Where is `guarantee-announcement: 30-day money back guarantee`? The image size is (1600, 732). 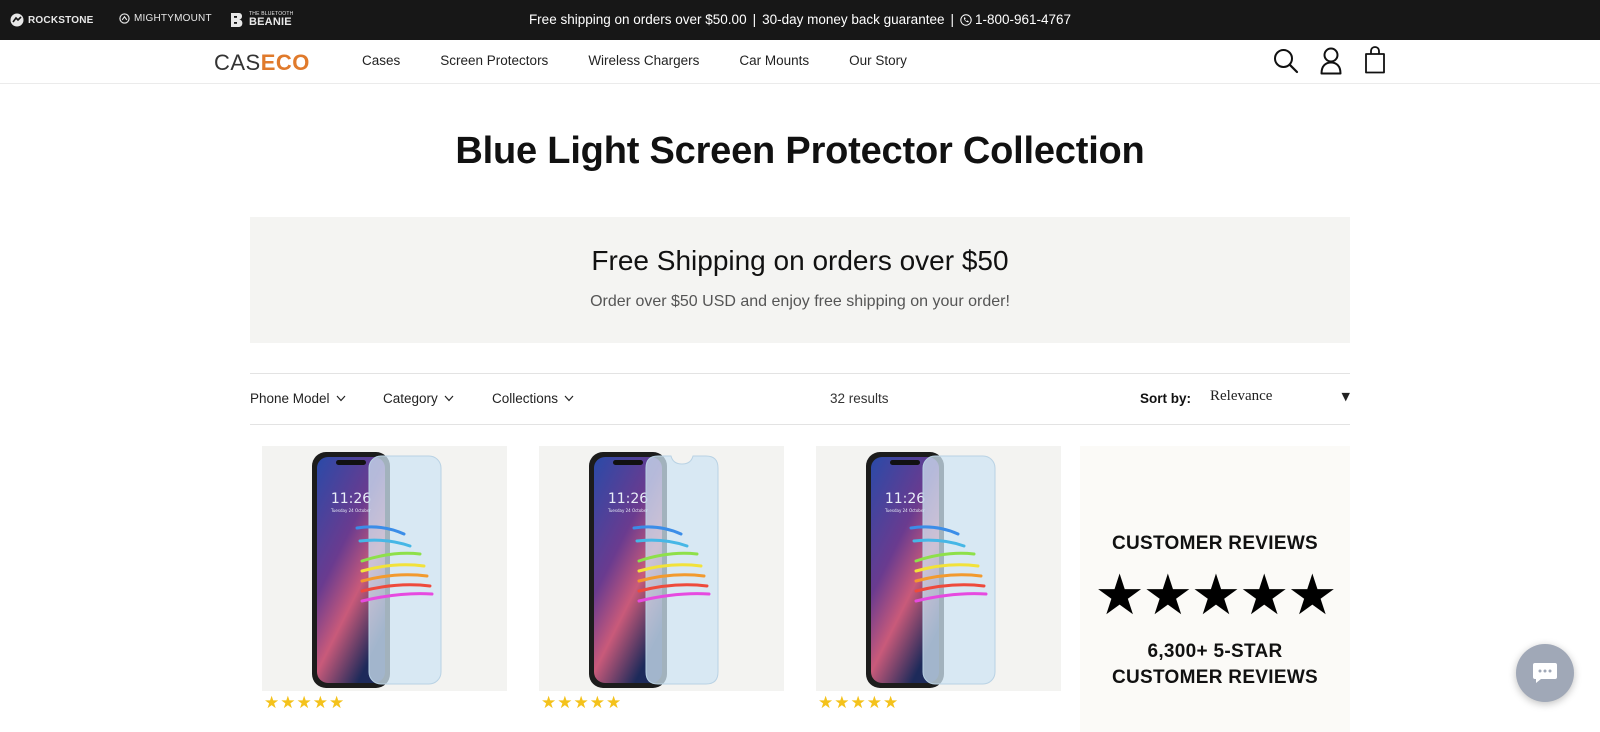
guarantee-announcement: 30-day money back guarantee is located at coordinates (853, 19).